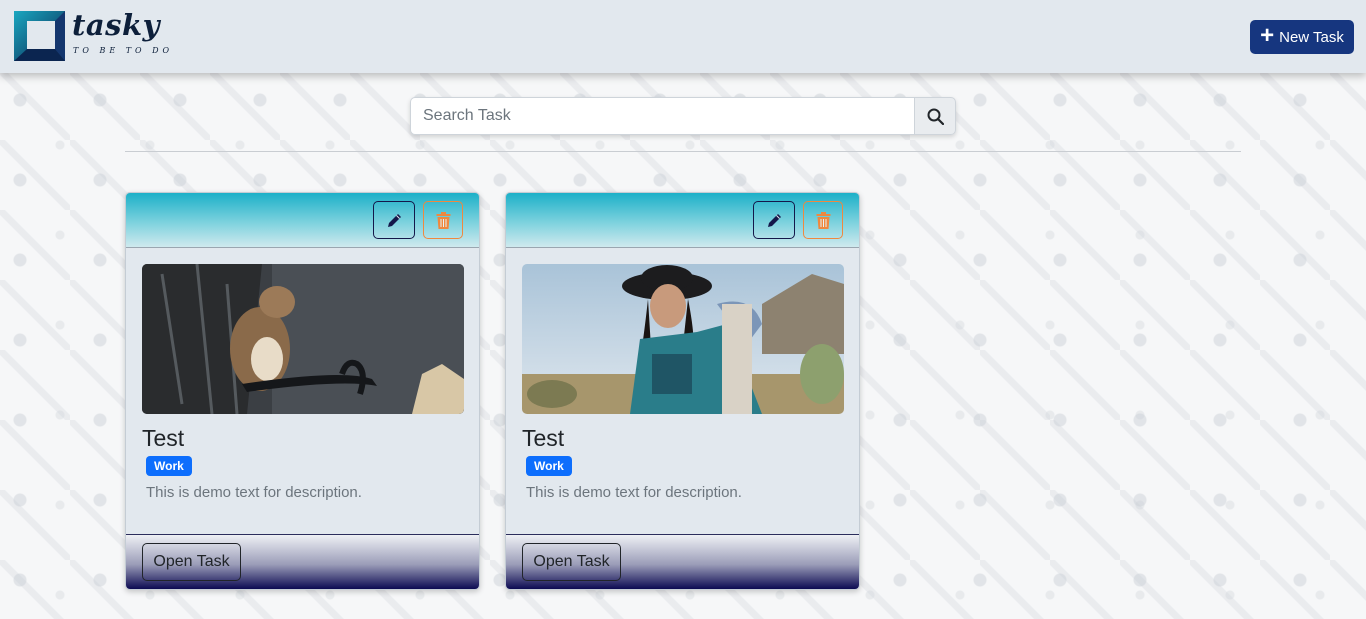 Image resolution: width=1366 pixels, height=619 pixels. What do you see at coordinates (662, 116) in the screenshot?
I see `search-input` at bounding box center [662, 116].